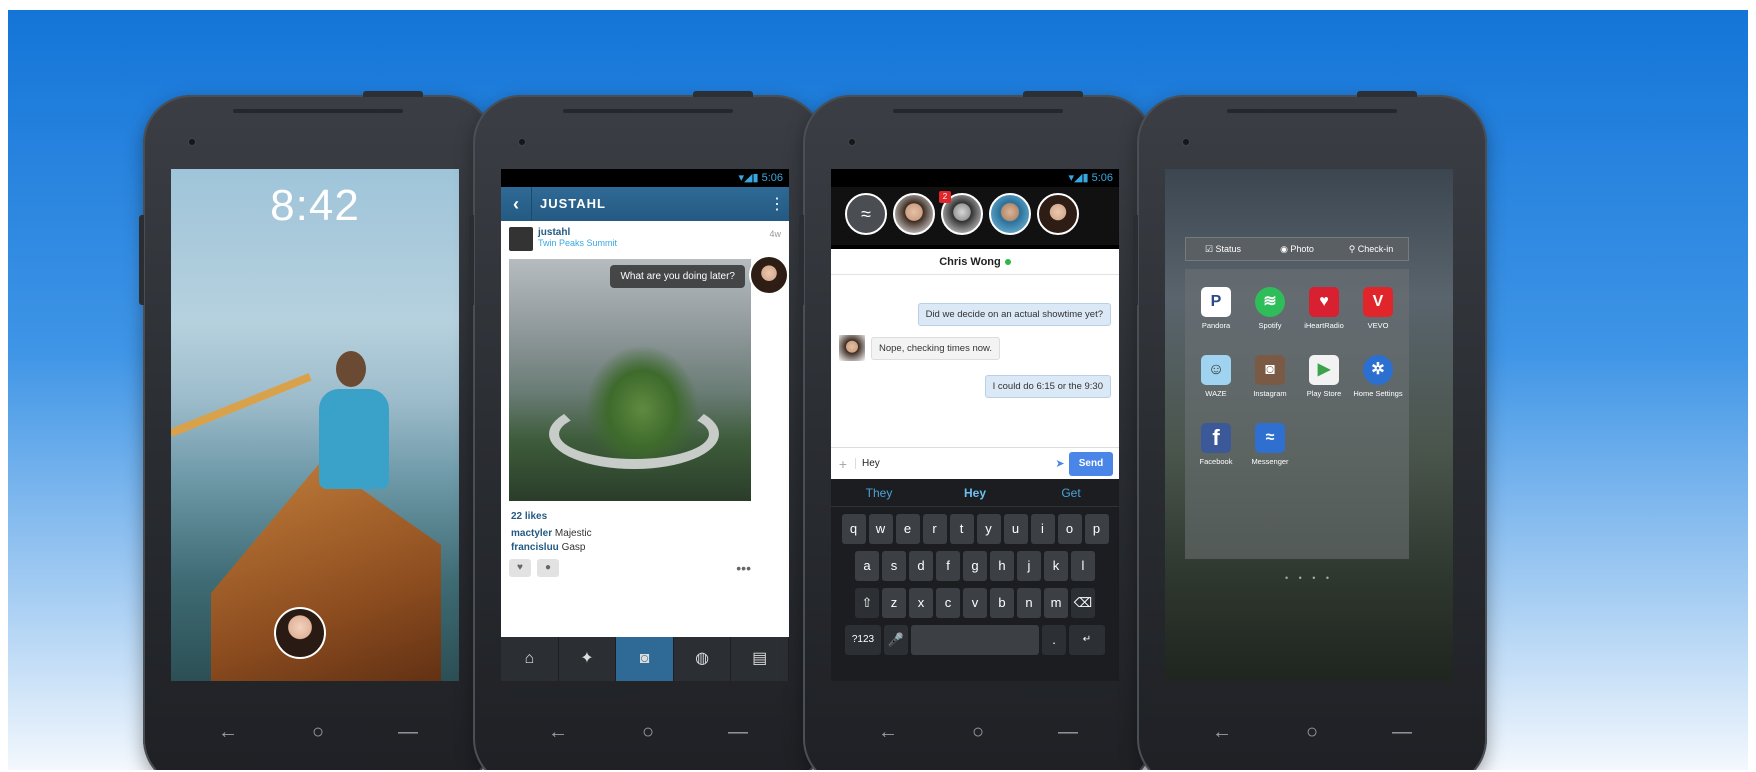 This screenshot has width=1756, height=772. I want to click on key: z, so click(894, 603).